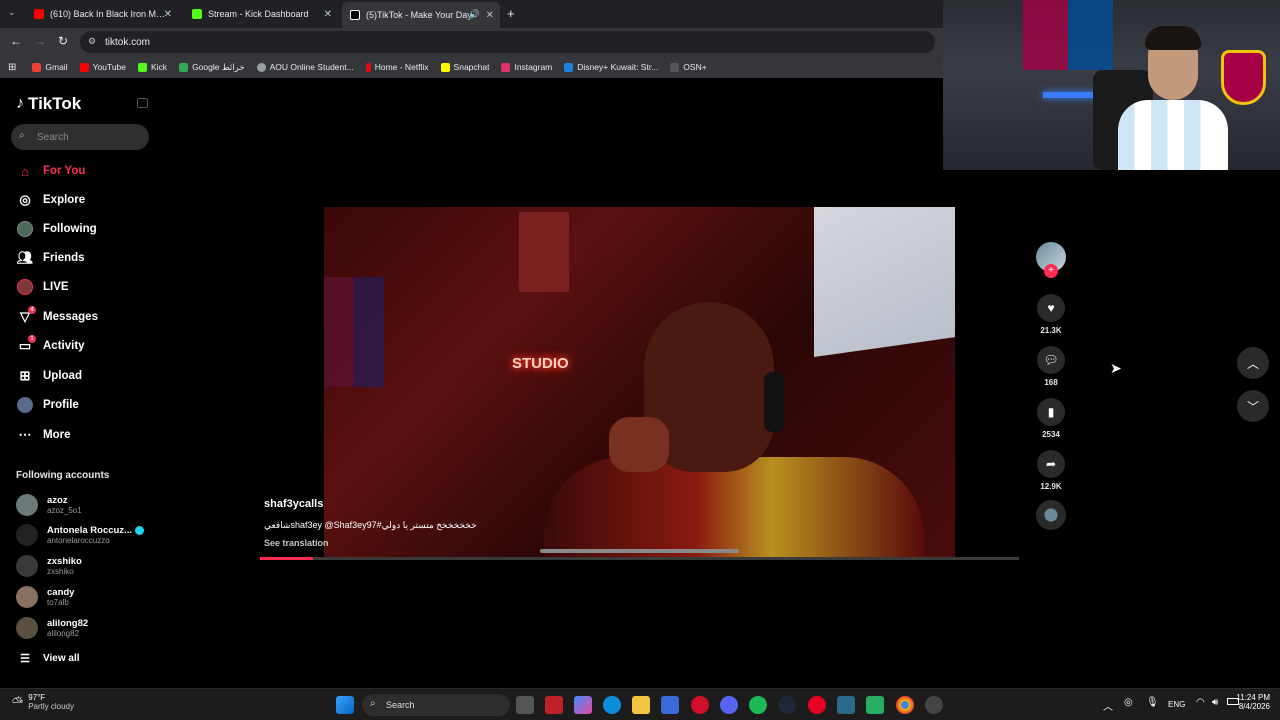 This screenshot has height=720, width=1280. What do you see at coordinates (729, 705) in the screenshot?
I see `discord-icon` at bounding box center [729, 705].